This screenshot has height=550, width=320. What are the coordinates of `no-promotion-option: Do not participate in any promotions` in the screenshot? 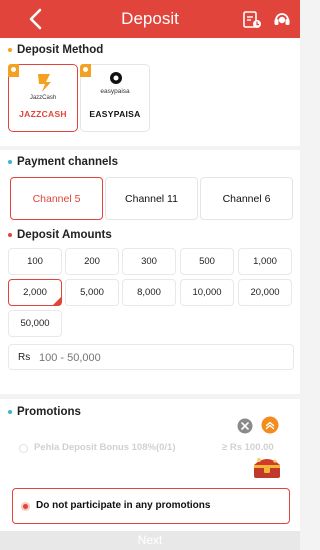 It's located at (151, 506).